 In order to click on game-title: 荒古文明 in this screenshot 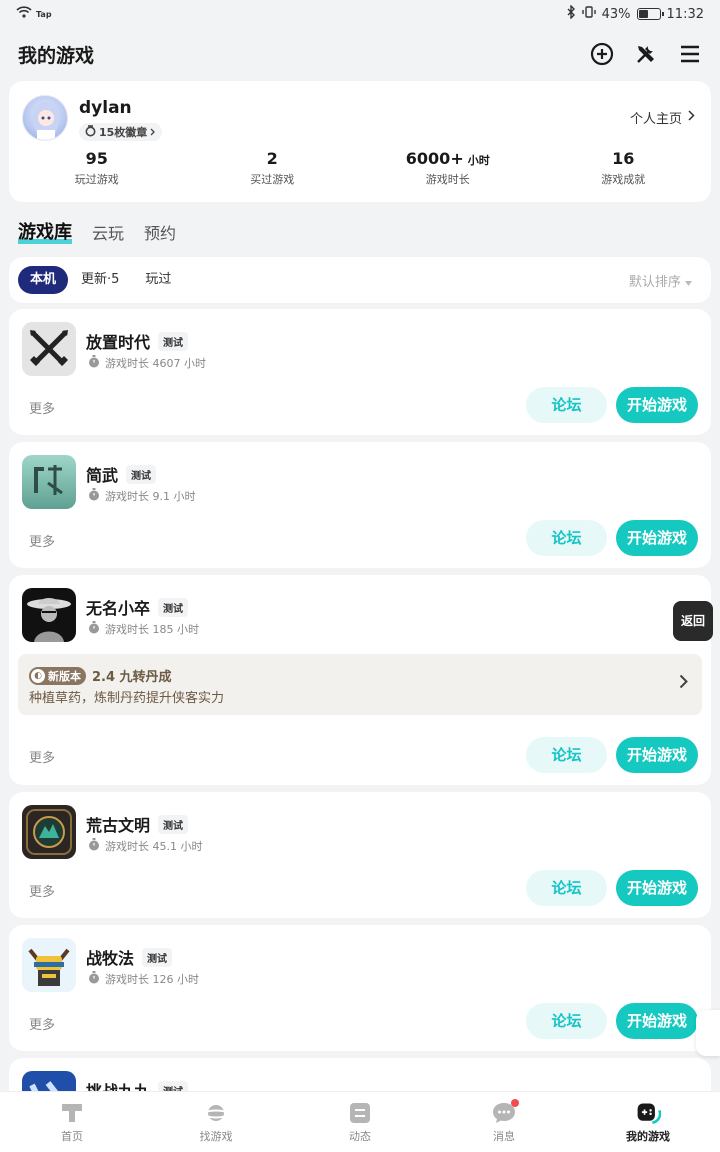, I will do `click(118, 825)`.